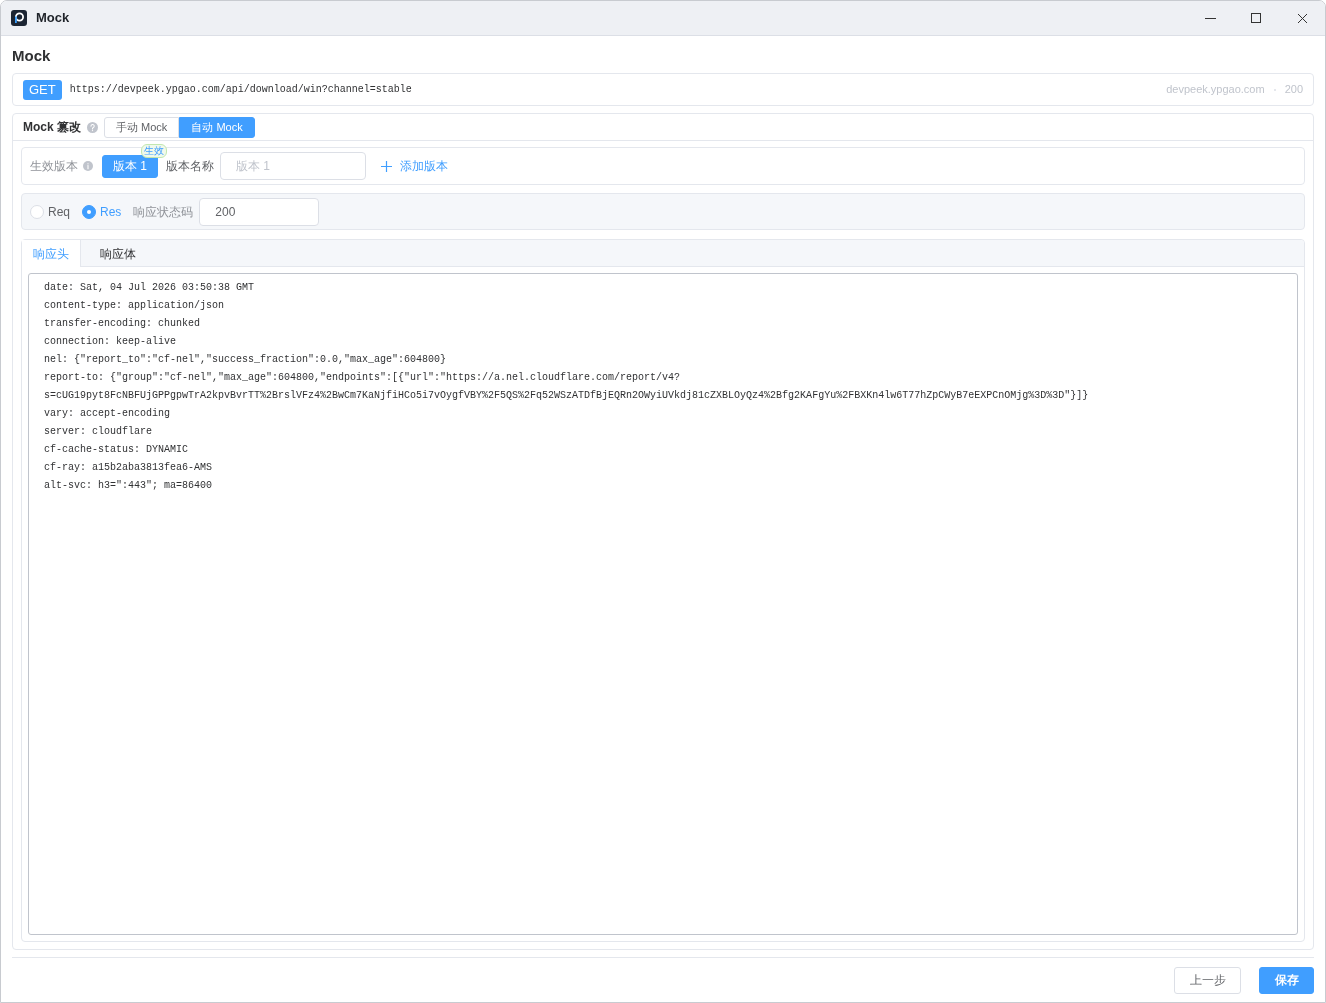  Describe the element at coordinates (108, 414) in the screenshot. I see `header-line: vary: accept-encoding` at that location.